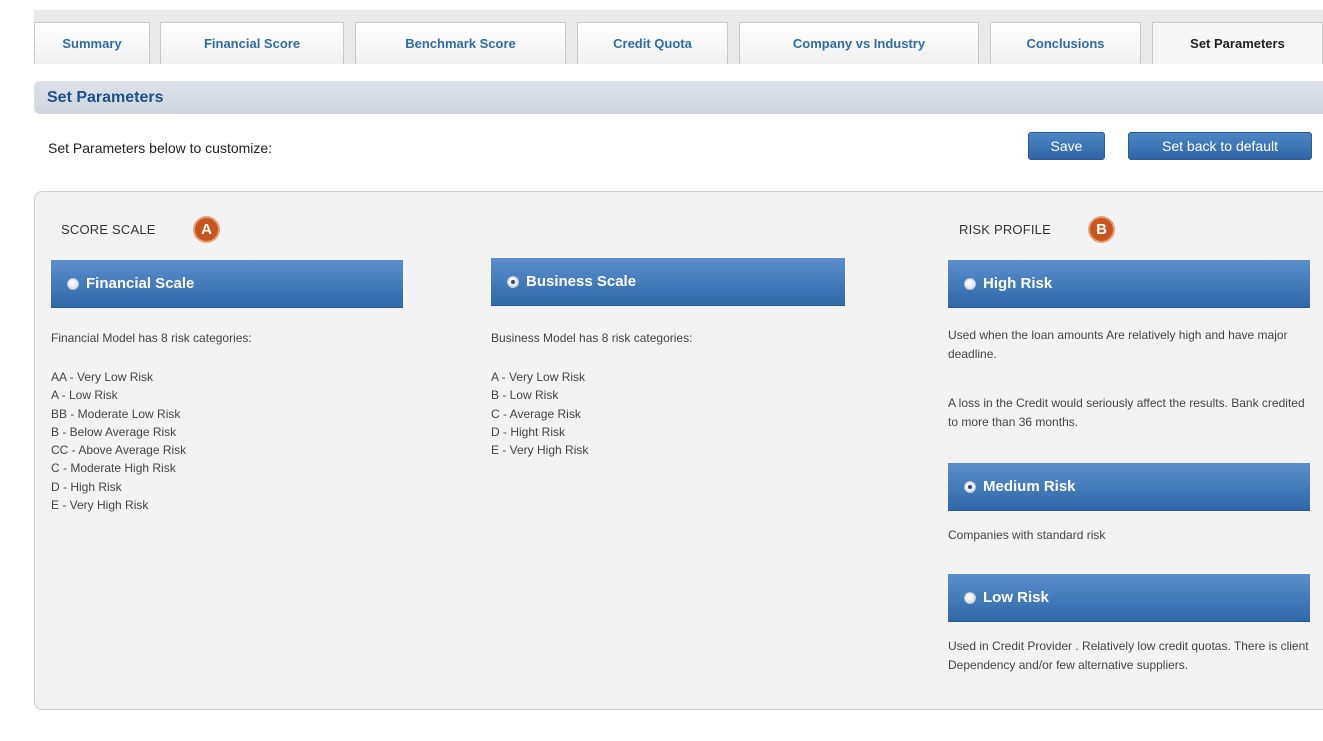 Image resolution: width=1323 pixels, height=741 pixels. I want to click on low-risk-option: Low Risk, so click(1129, 598).